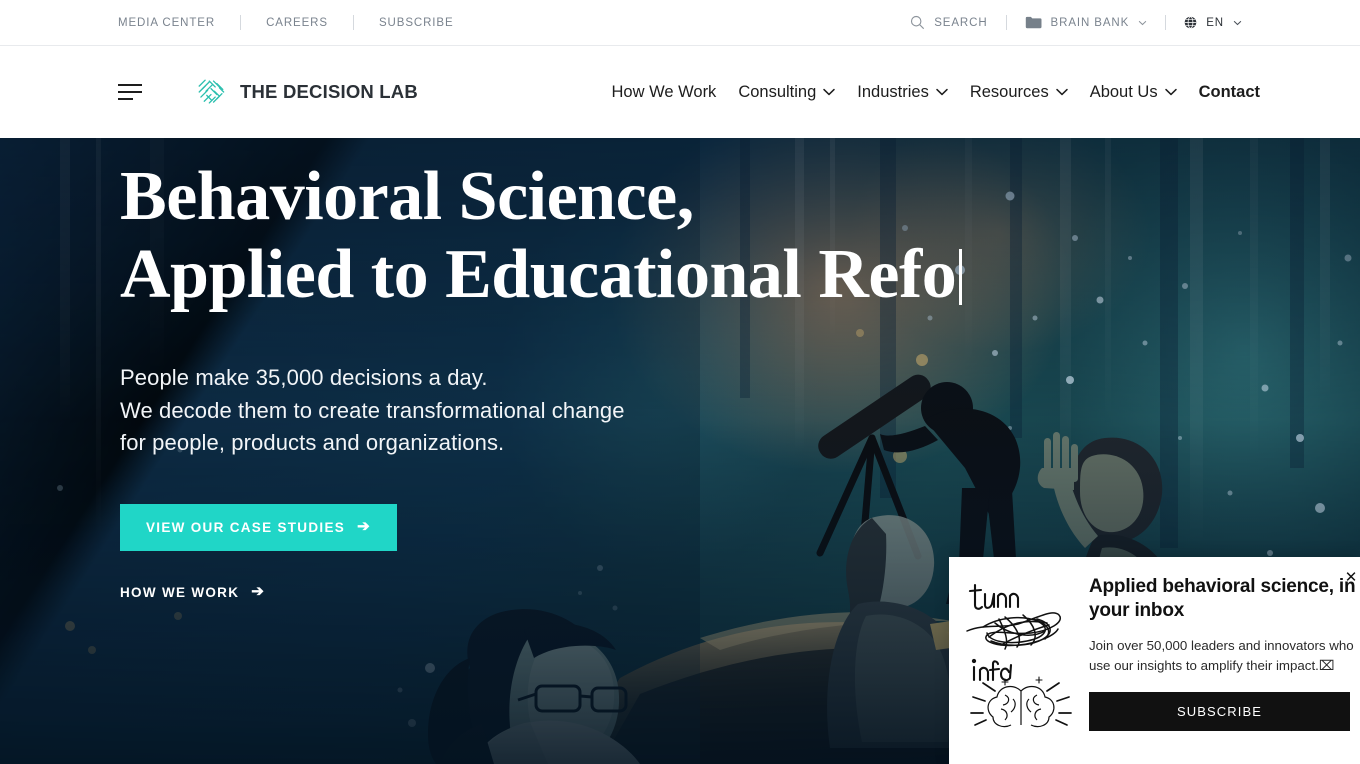 The width and height of the screenshot is (1360, 764). What do you see at coordinates (961, 22) in the screenshot?
I see `search-label: SEARCH` at bounding box center [961, 22].